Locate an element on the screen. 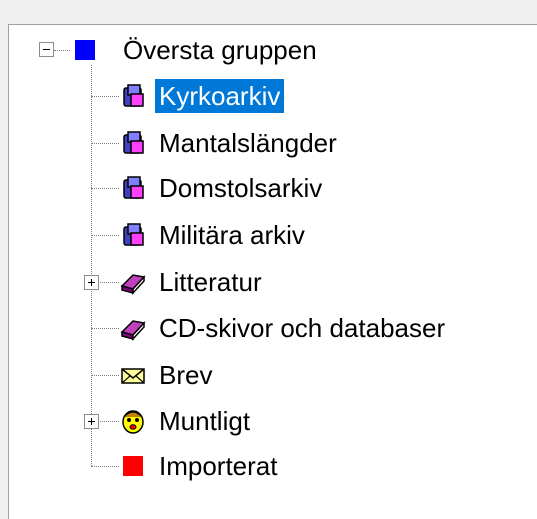 The image size is (537, 519). tree-item-militara-arkiv: Militära arkiv is located at coordinates (232, 235).